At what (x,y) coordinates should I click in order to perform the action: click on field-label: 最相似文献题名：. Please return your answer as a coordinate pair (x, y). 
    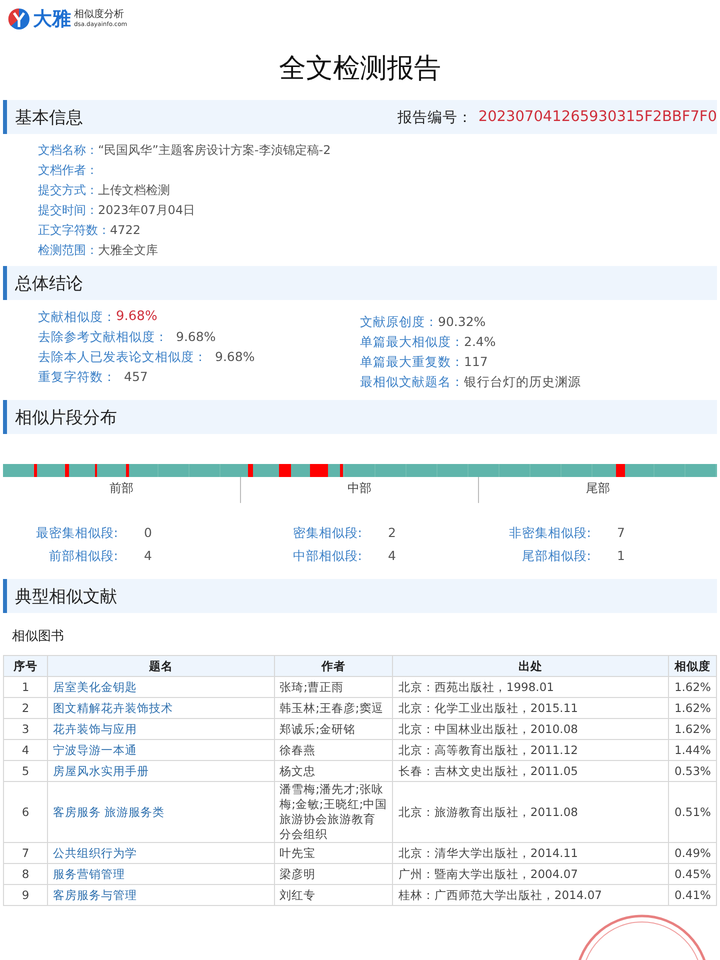
    Looking at the image, I should click on (412, 381).